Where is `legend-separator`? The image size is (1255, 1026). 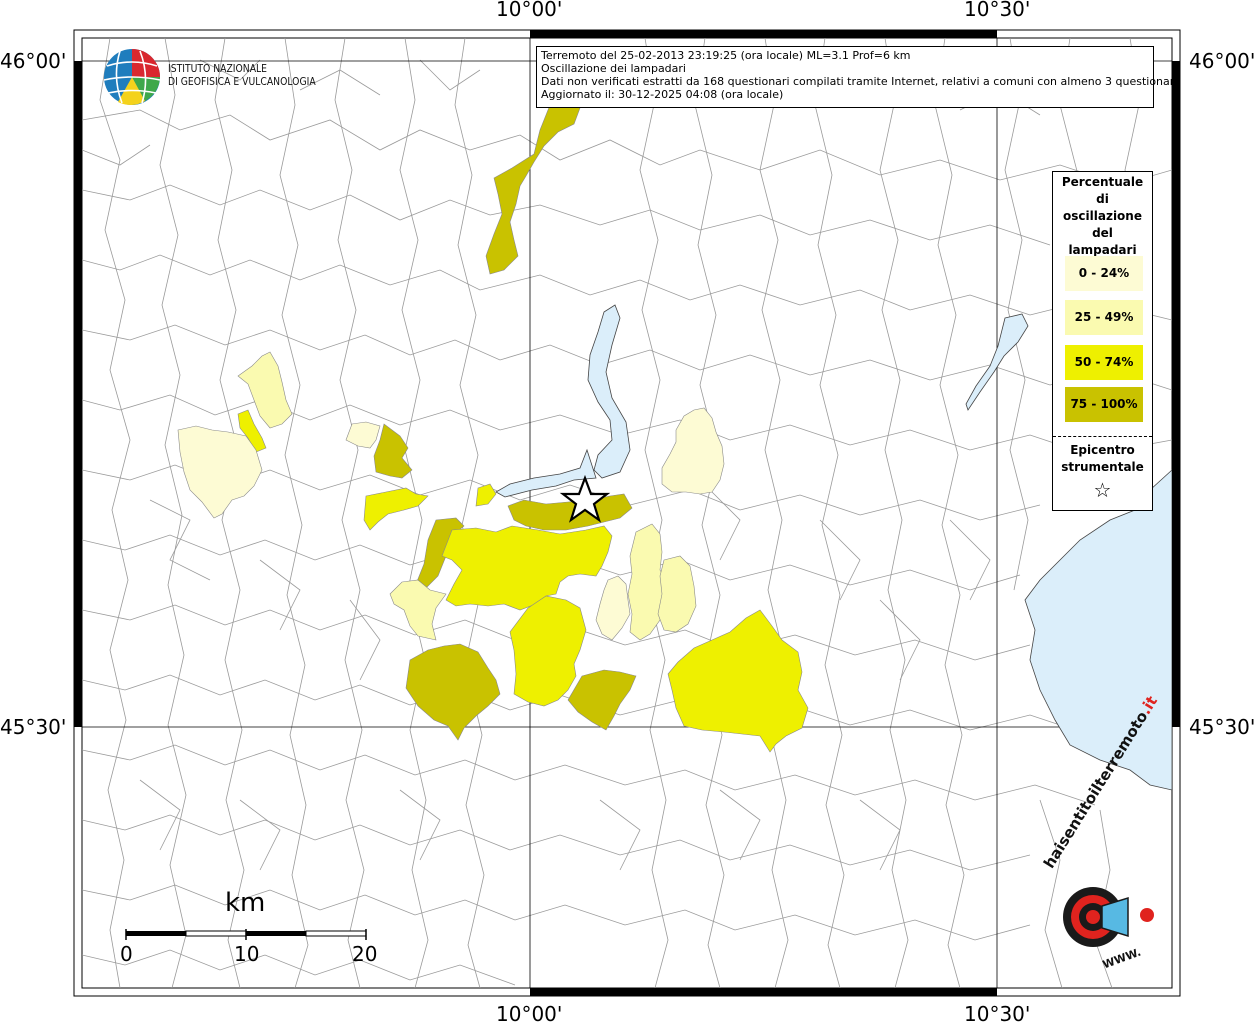
legend-separator is located at coordinates (1102, 436).